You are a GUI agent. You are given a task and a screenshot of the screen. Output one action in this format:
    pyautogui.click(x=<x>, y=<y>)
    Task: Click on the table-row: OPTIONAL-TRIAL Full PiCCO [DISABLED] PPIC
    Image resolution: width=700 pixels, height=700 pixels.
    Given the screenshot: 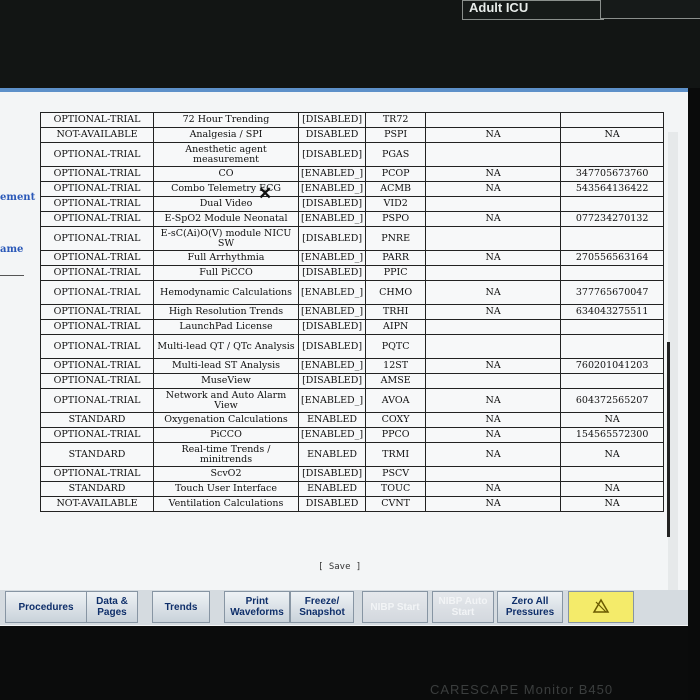 What is the action you would take?
    pyautogui.click(x=352, y=273)
    